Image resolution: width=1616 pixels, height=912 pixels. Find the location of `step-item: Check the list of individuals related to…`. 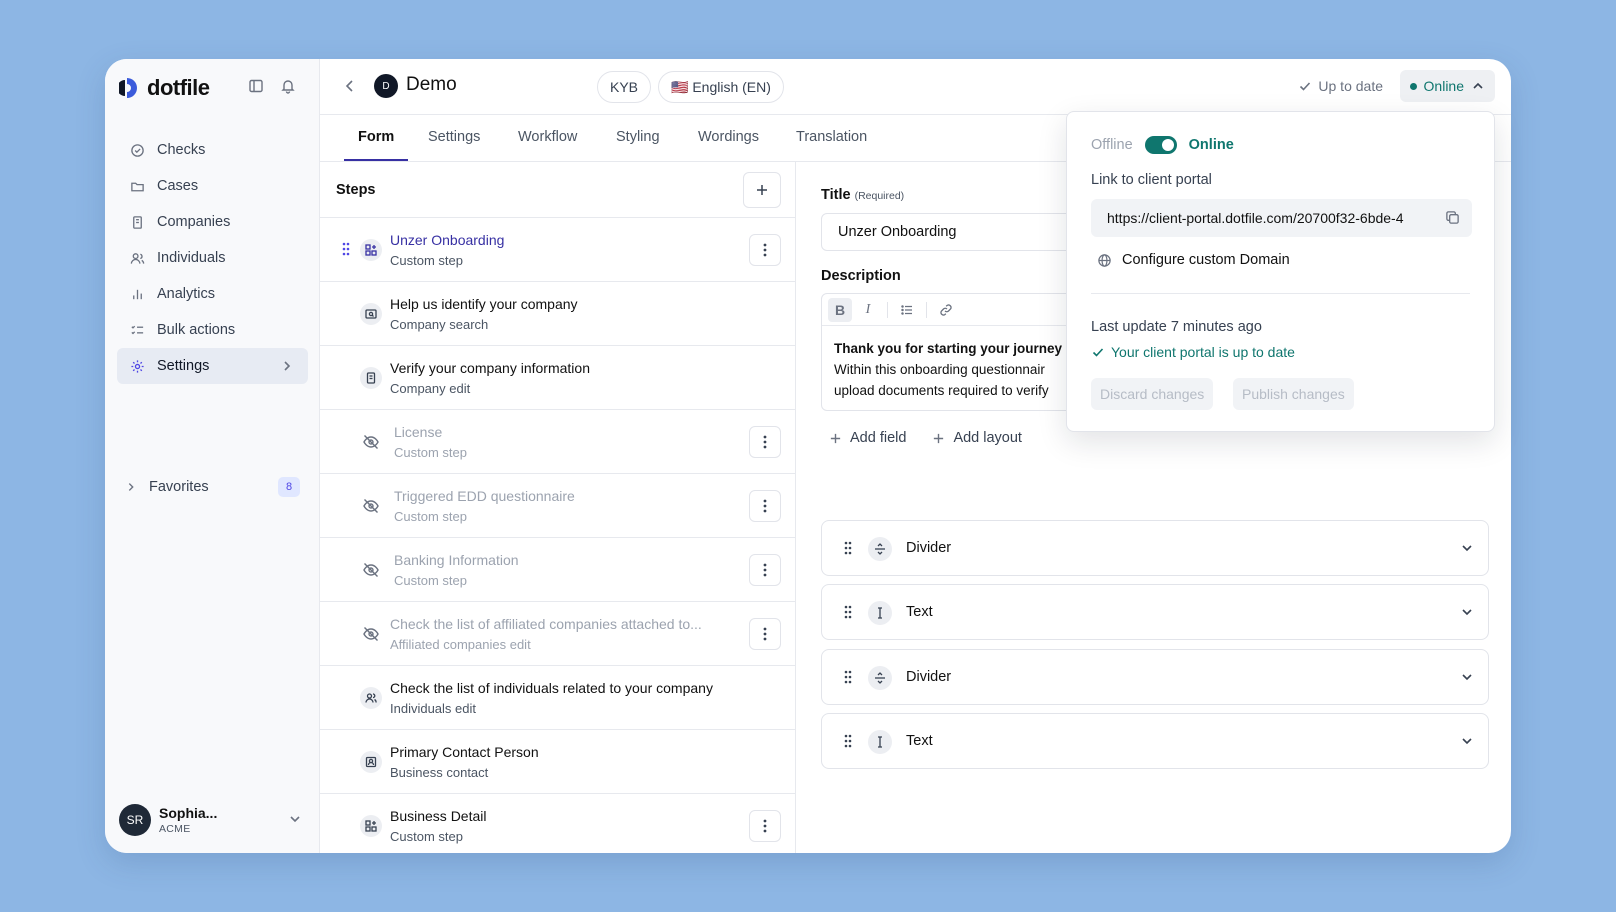

step-item: Check the list of individuals related to… is located at coordinates (557, 698).